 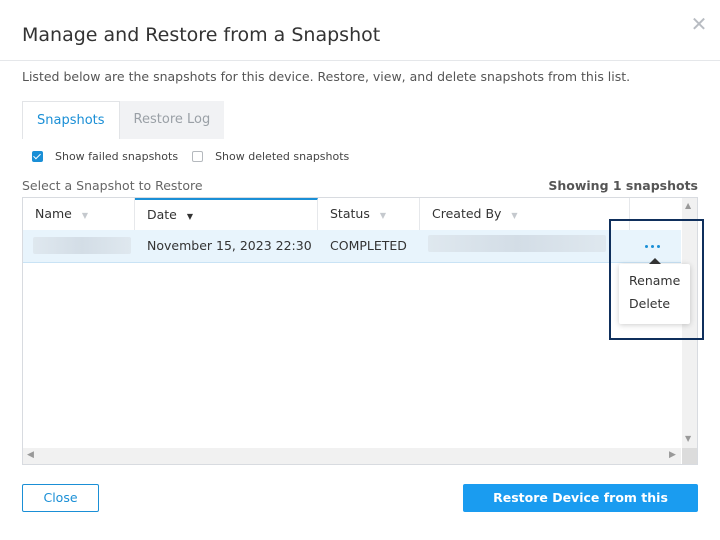 I want to click on column-header-status: Status ▼, so click(x=369, y=214).